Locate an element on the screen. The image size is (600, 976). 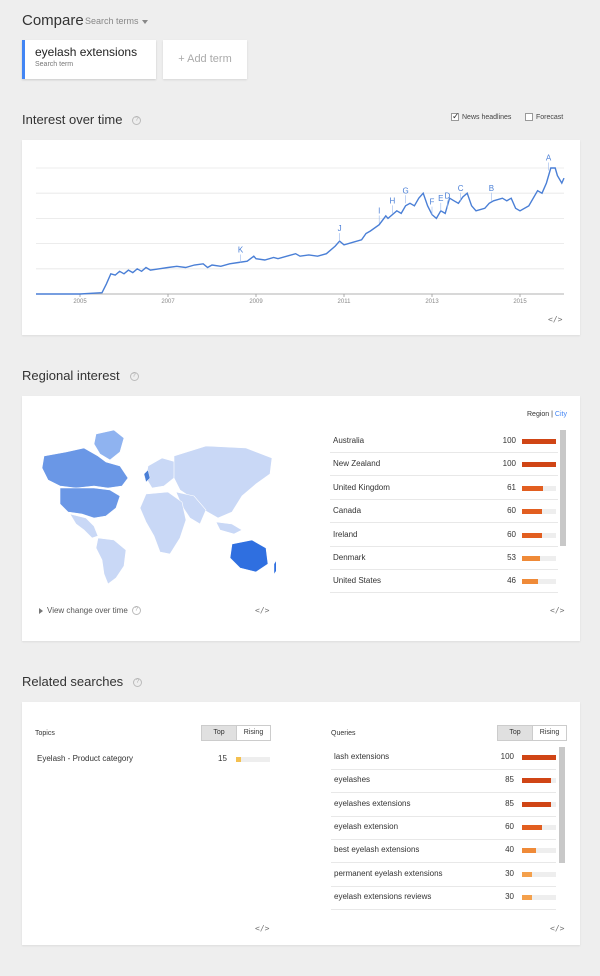
news-annotation: F is located at coordinates (432, 202).